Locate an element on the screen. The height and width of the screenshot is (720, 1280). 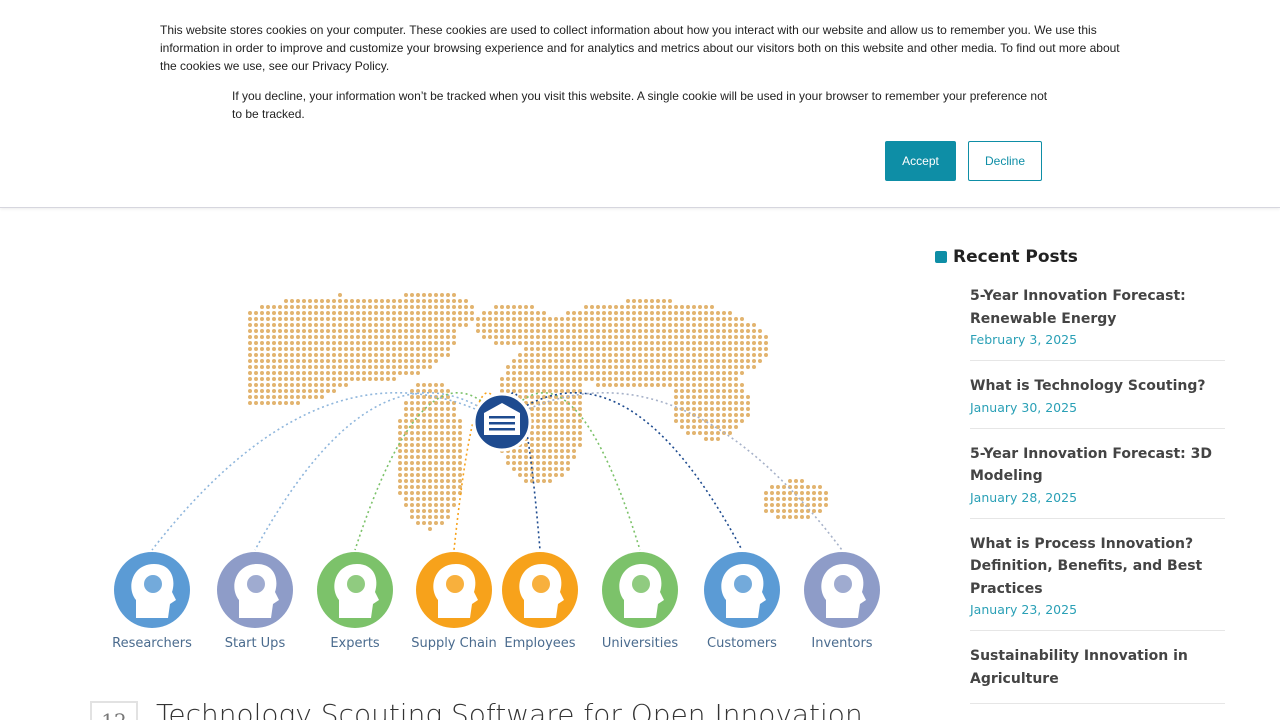
stakeholder-label: Employees is located at coordinates (539, 643).